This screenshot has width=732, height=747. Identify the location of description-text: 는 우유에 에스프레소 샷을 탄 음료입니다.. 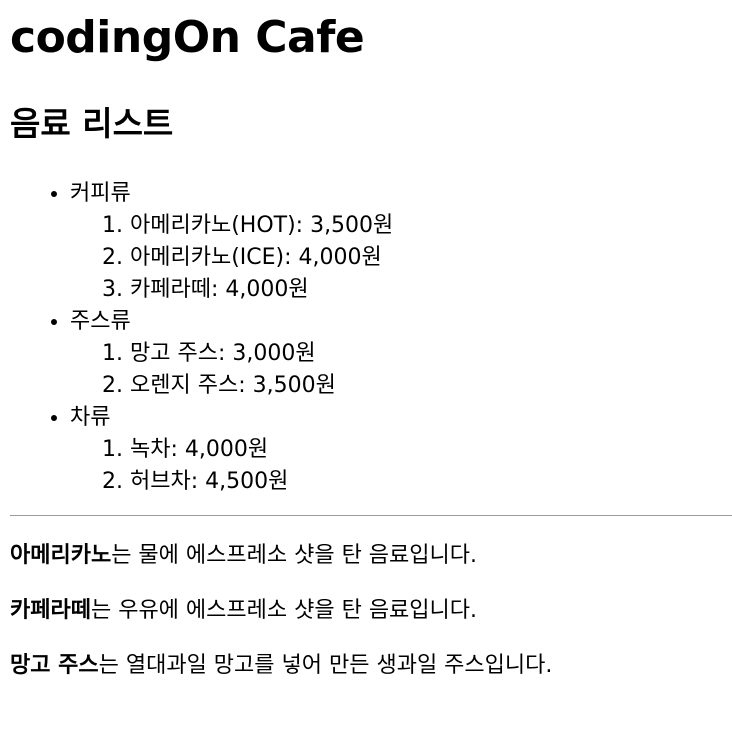
(284, 610).